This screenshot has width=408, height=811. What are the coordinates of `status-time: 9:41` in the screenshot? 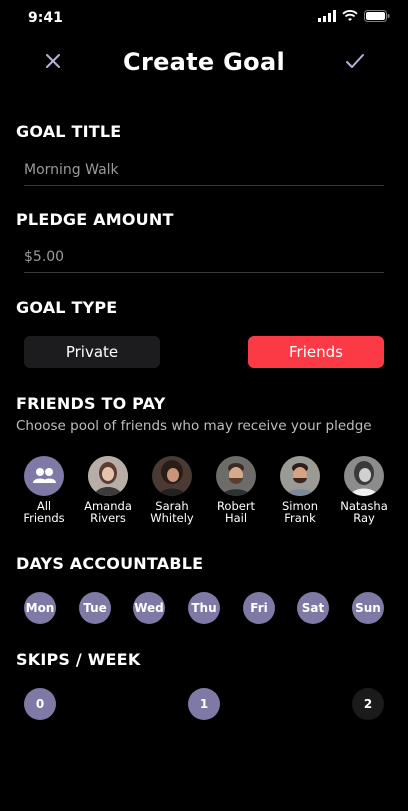 It's located at (45, 18).